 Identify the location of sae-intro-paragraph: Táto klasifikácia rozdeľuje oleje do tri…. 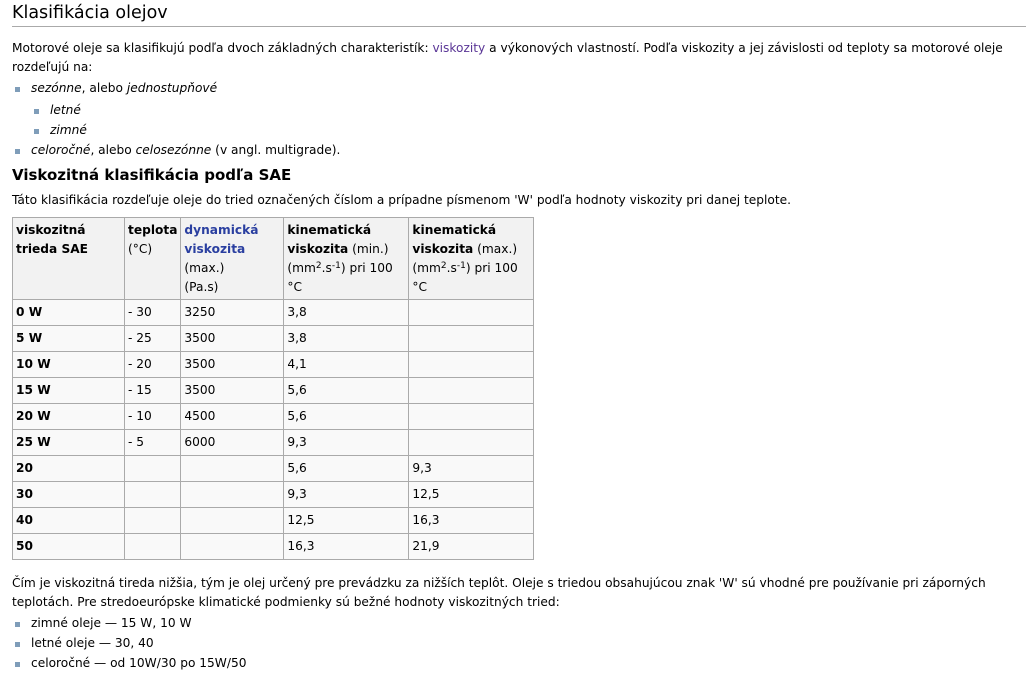
(401, 200).